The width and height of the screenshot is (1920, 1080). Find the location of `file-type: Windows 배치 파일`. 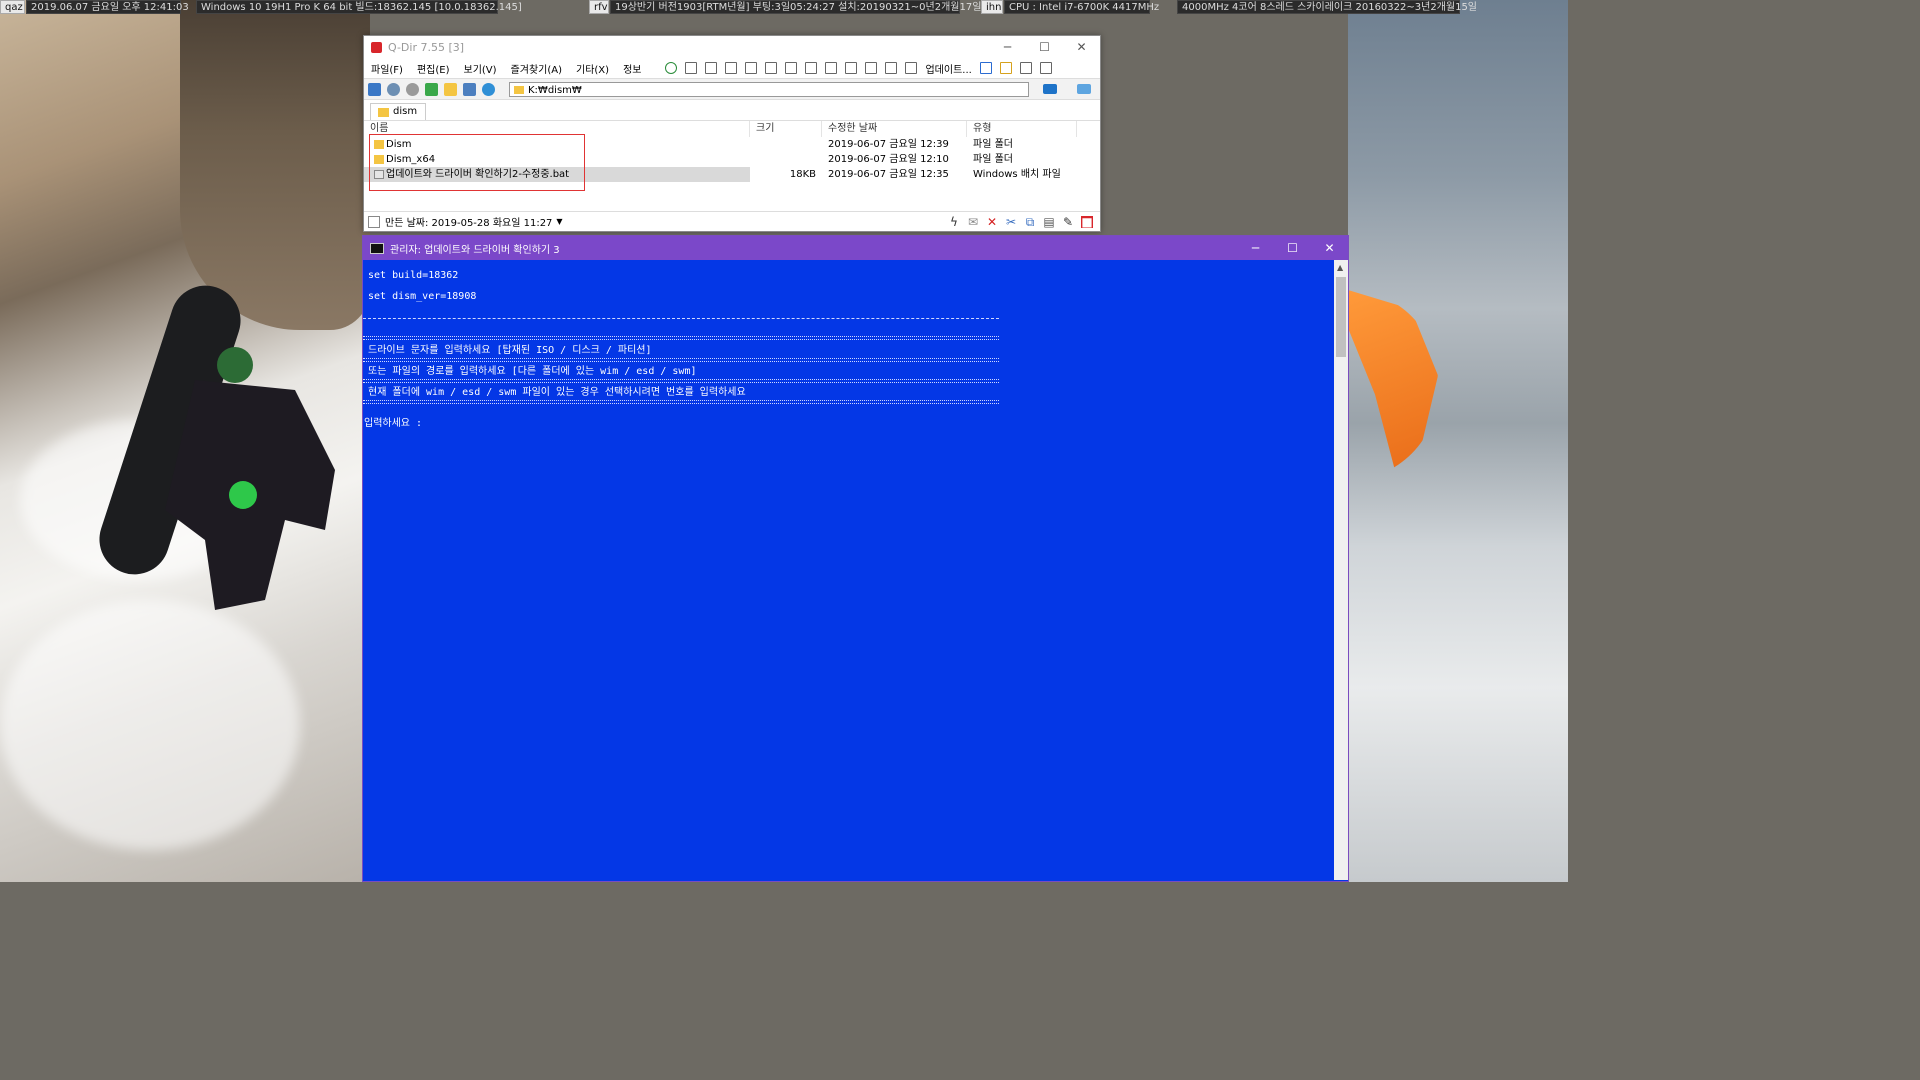

file-type: Windows 배치 파일 is located at coordinates (1017, 174).